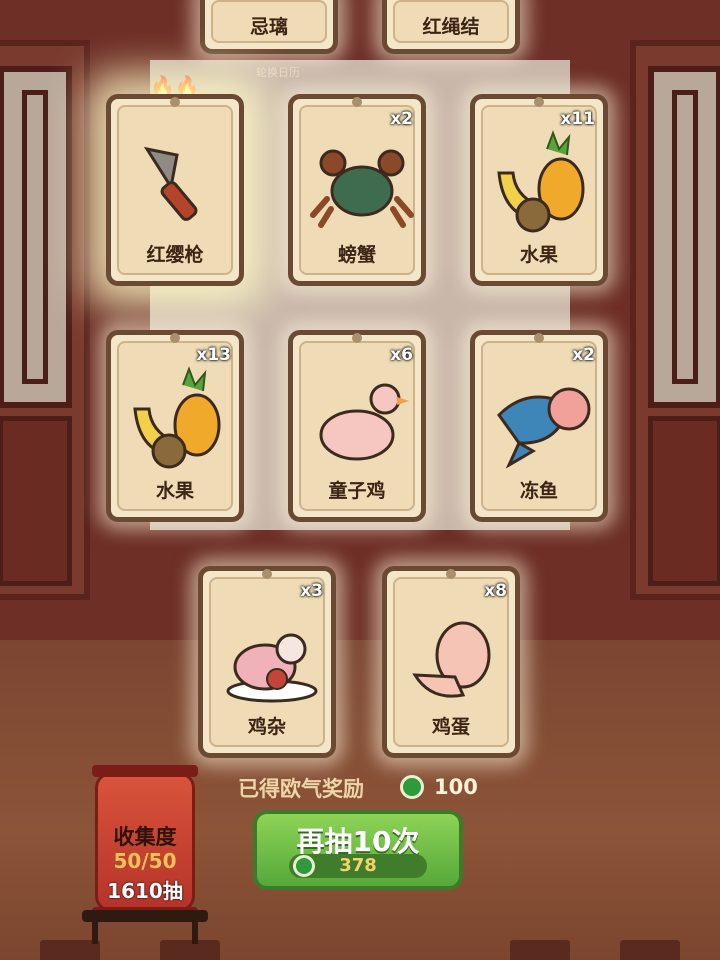  I want to click on card-fruit-2: x13 水果, so click(175, 426).